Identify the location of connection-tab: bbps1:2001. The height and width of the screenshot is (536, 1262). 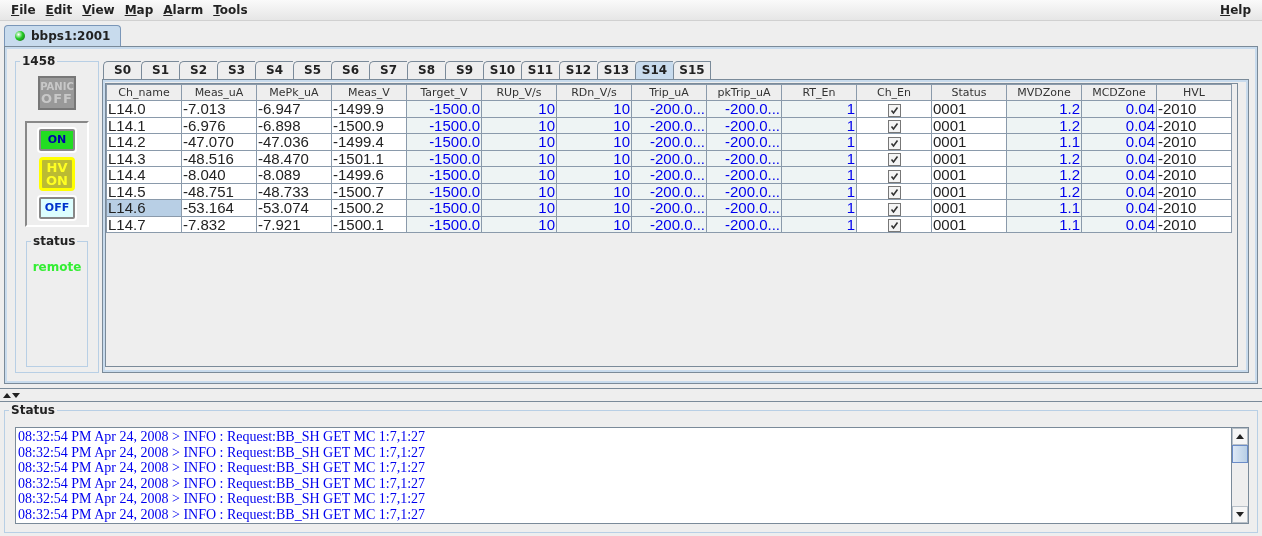
(63, 35).